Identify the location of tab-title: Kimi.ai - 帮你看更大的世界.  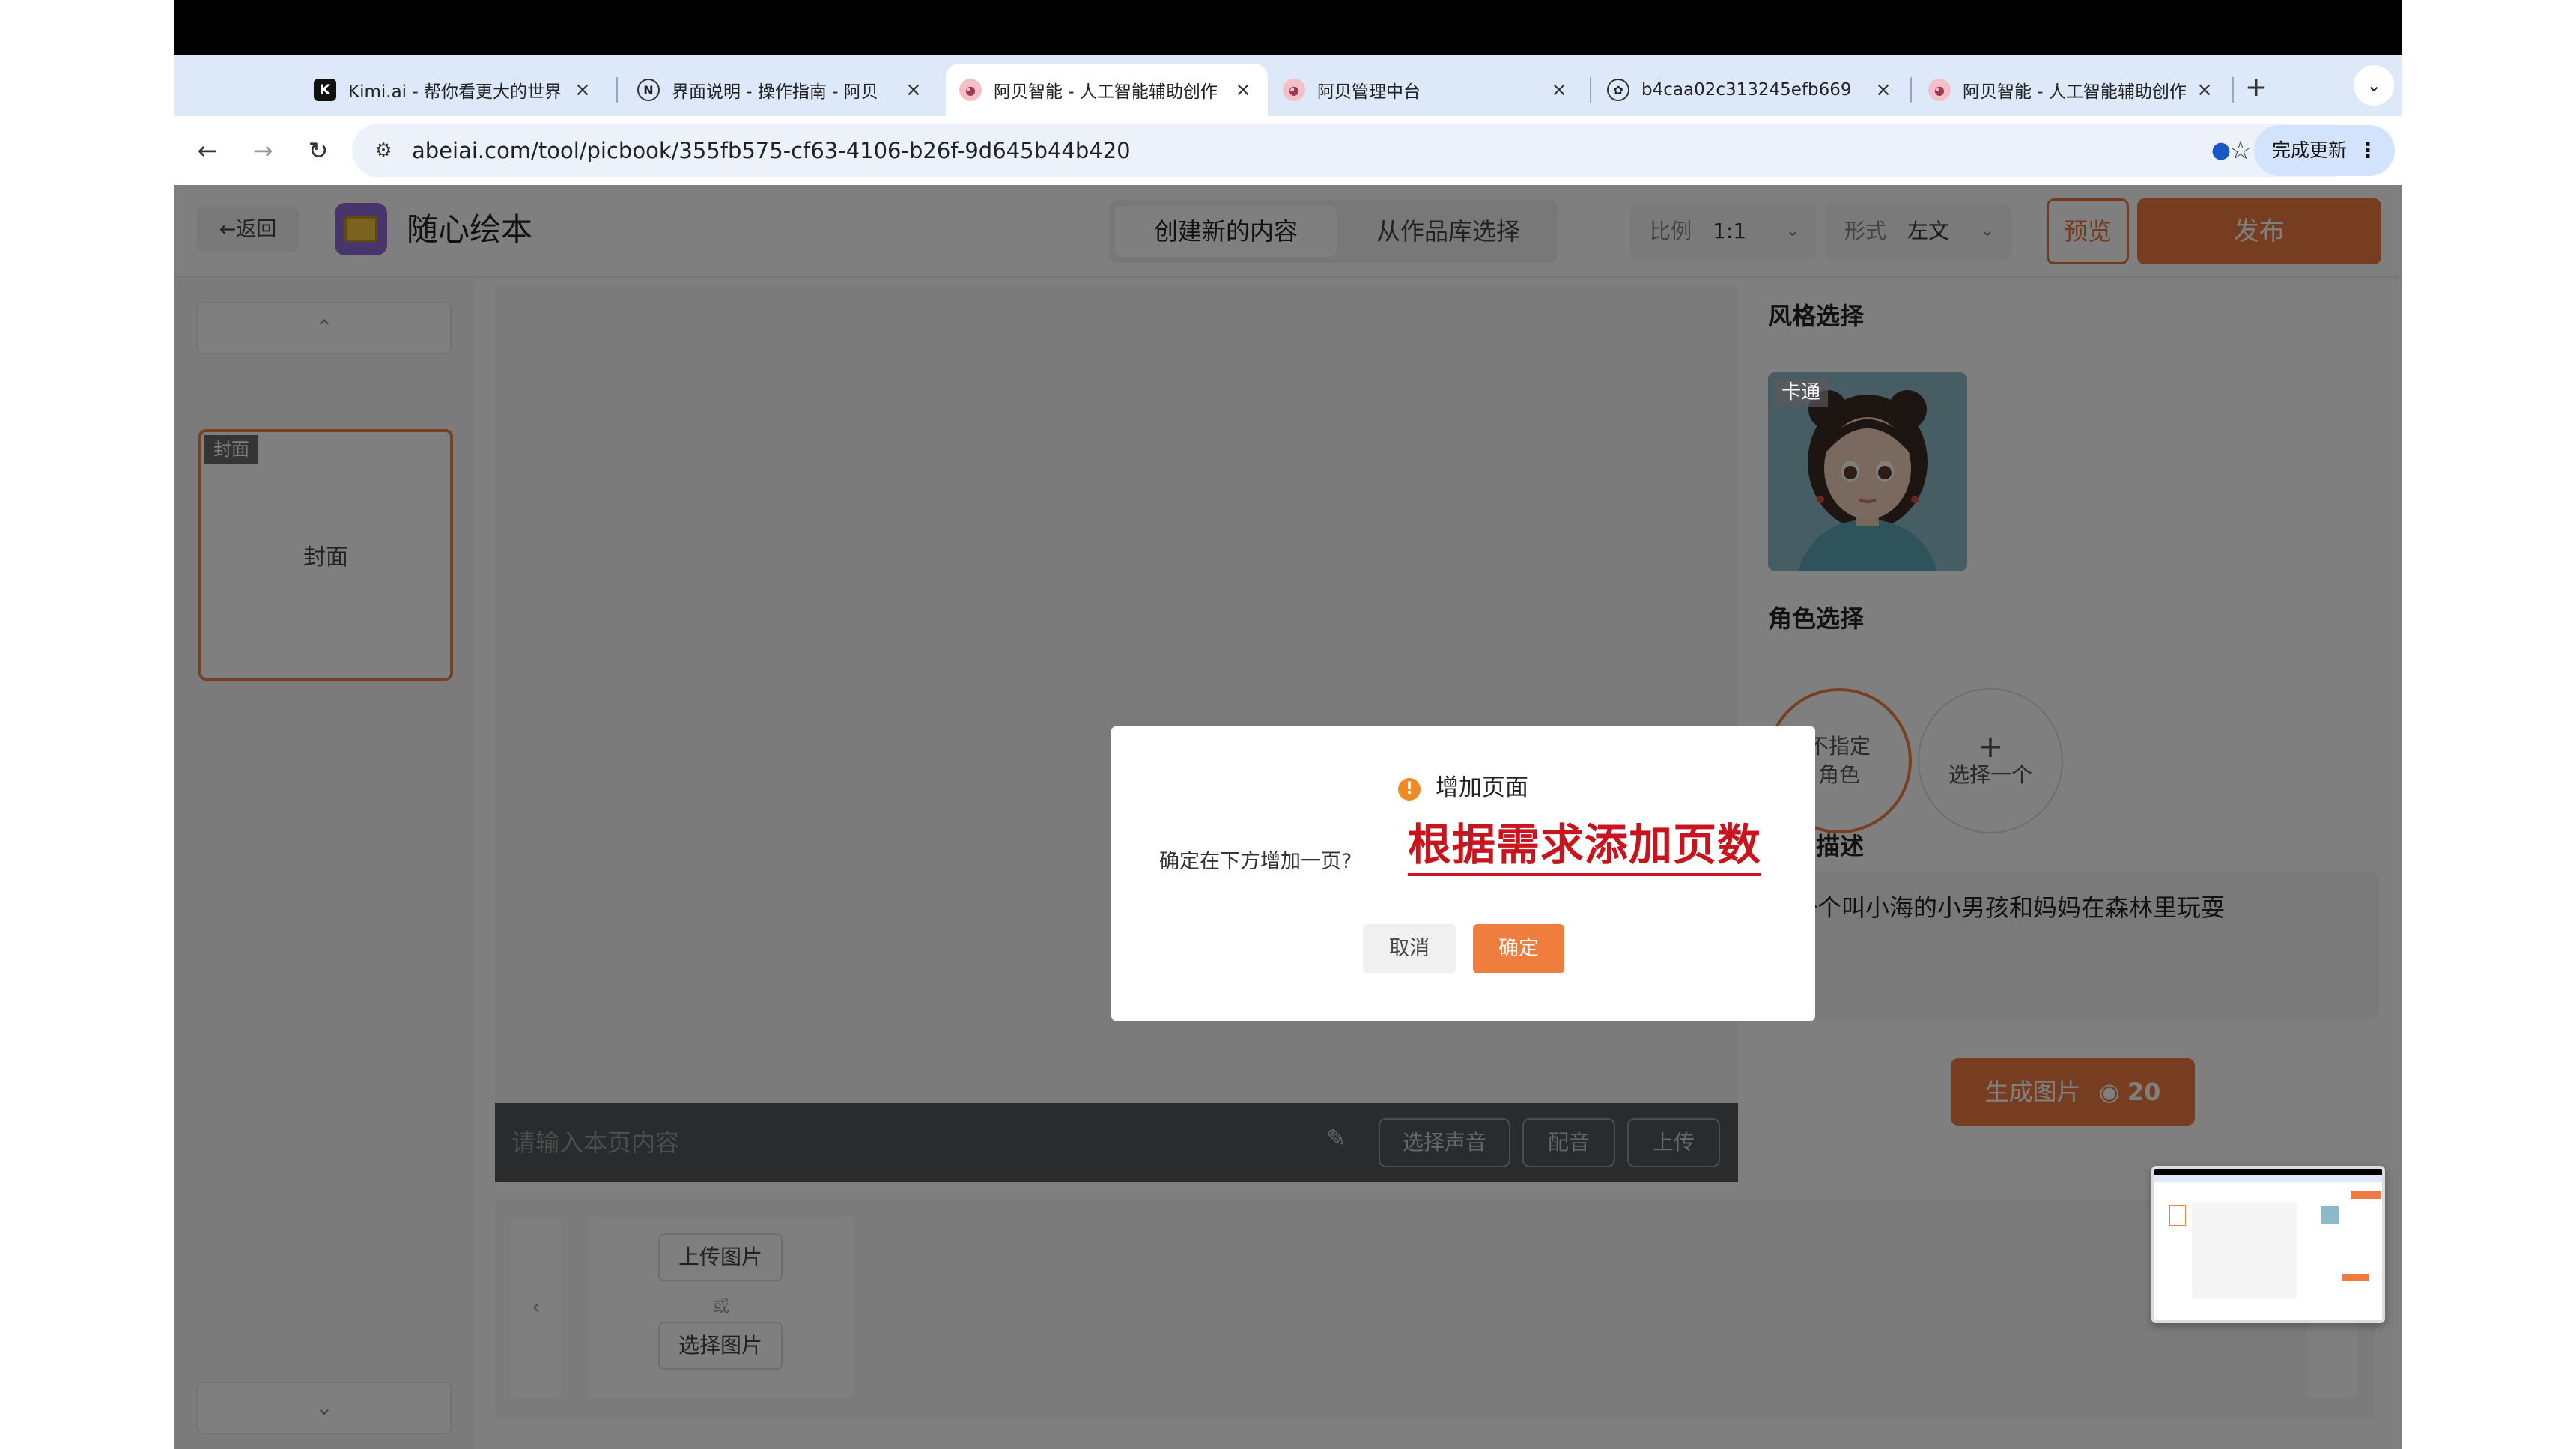
(455, 92).